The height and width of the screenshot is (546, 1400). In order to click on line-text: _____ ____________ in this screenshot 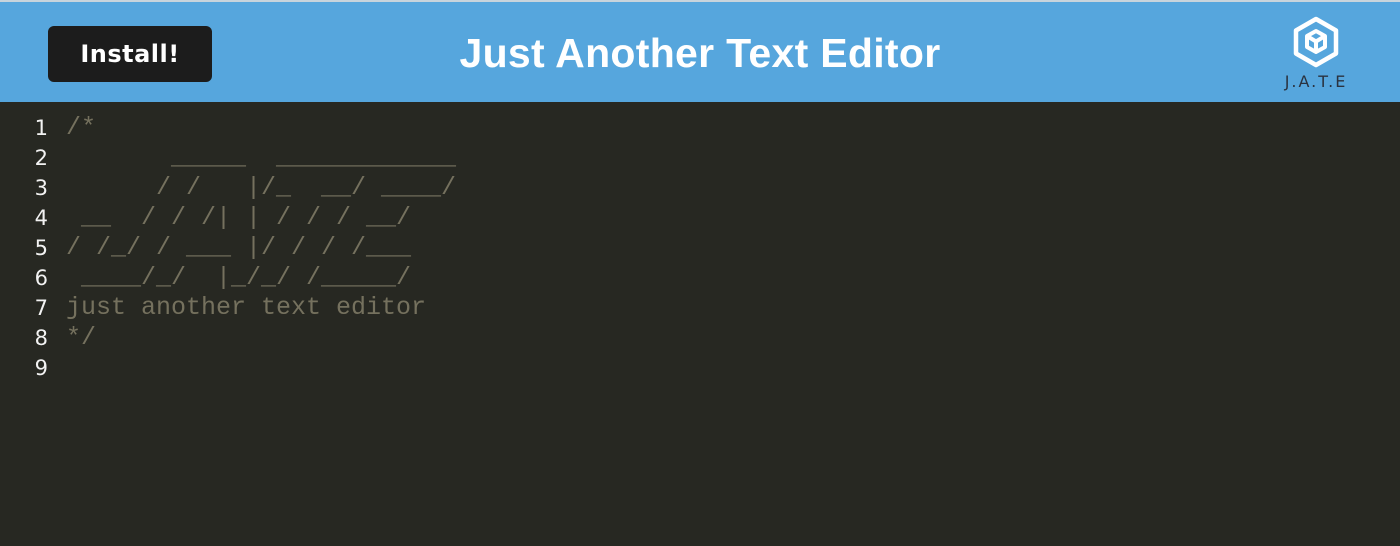, I will do `click(261, 158)`.